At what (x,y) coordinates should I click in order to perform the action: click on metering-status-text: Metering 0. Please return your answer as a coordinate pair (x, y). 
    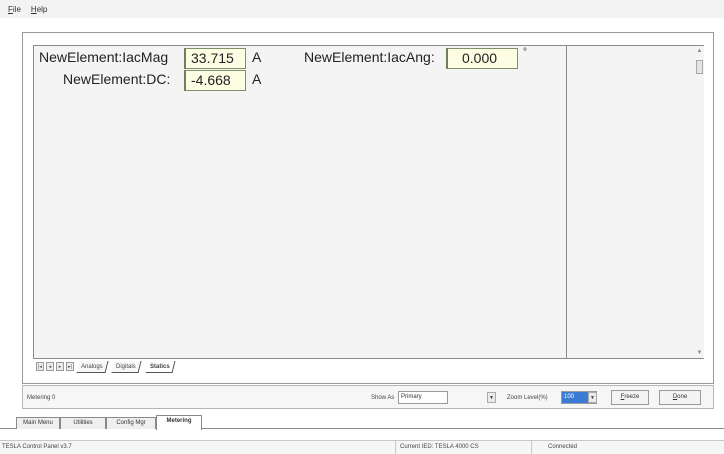
    Looking at the image, I should click on (41, 398).